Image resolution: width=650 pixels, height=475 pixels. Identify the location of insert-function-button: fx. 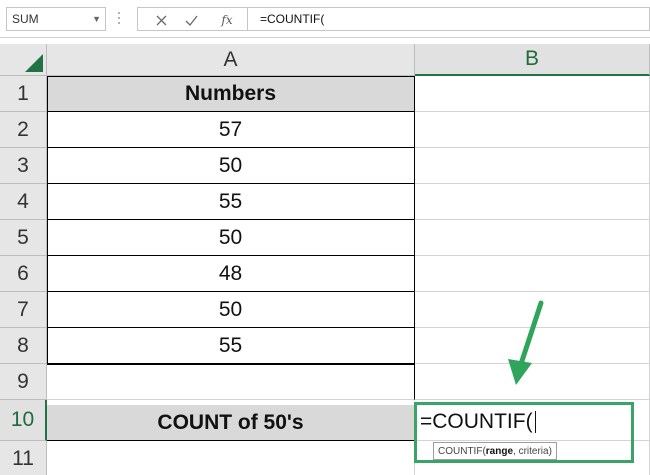
(227, 20).